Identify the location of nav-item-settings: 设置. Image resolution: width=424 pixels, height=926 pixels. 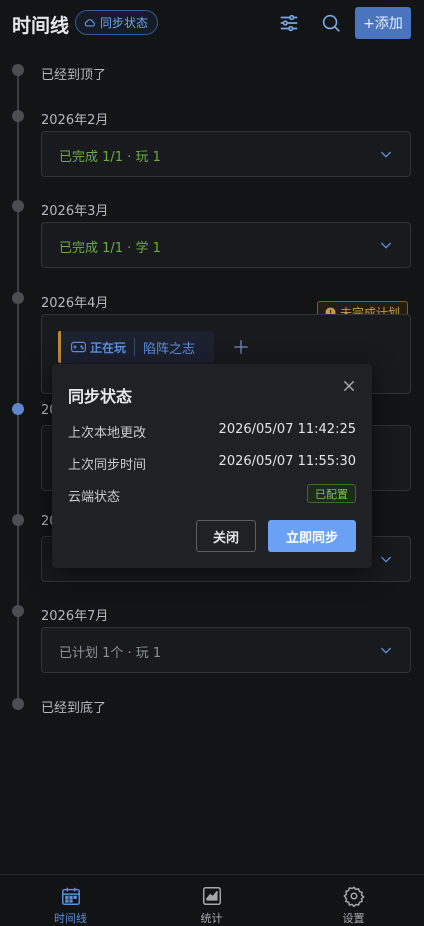
(353, 900).